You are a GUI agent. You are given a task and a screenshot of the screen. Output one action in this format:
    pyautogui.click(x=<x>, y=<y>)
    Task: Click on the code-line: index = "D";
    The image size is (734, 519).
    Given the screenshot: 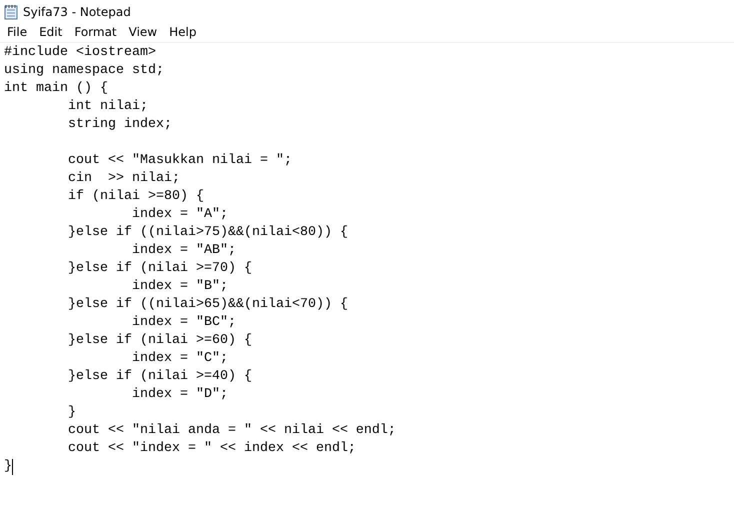 What is the action you would take?
    pyautogui.click(x=179, y=395)
    